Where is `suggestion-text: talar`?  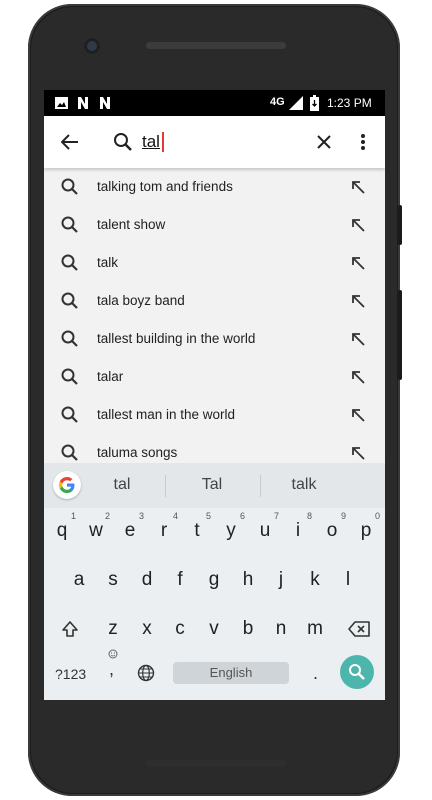
suggestion-text: talar is located at coordinates (110, 376).